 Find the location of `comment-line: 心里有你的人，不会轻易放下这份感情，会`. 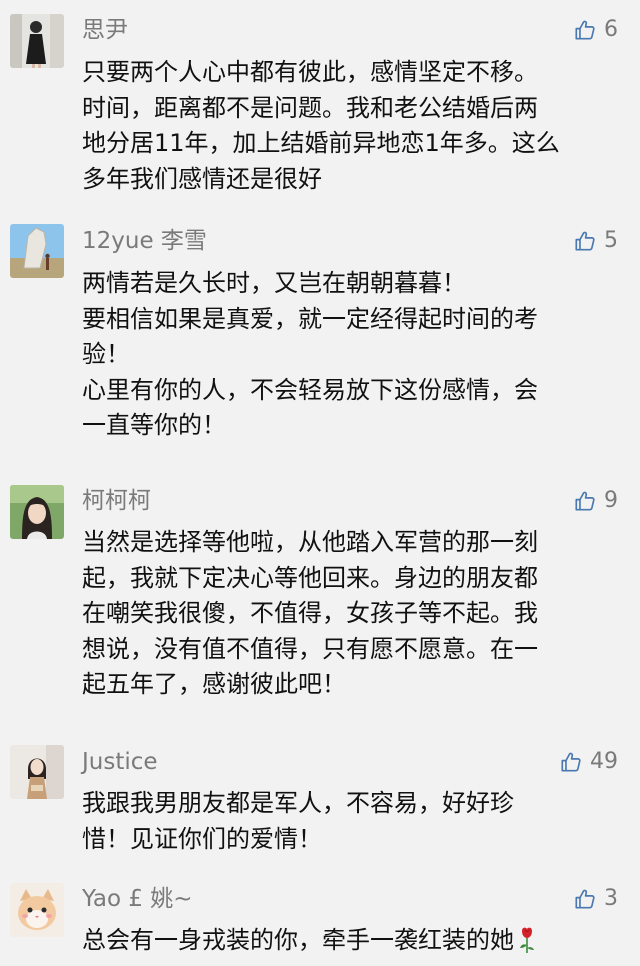

comment-line: 心里有你的人，不会轻易放下这份感情，会 is located at coordinates (310, 389).